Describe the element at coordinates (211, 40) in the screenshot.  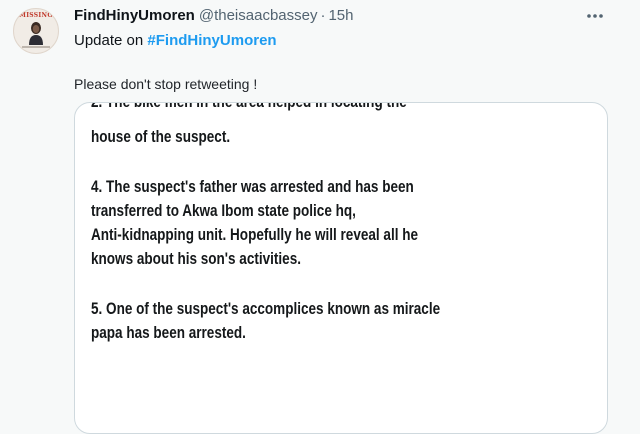
I see `hashtag-link: #FindHinyUmoren` at that location.